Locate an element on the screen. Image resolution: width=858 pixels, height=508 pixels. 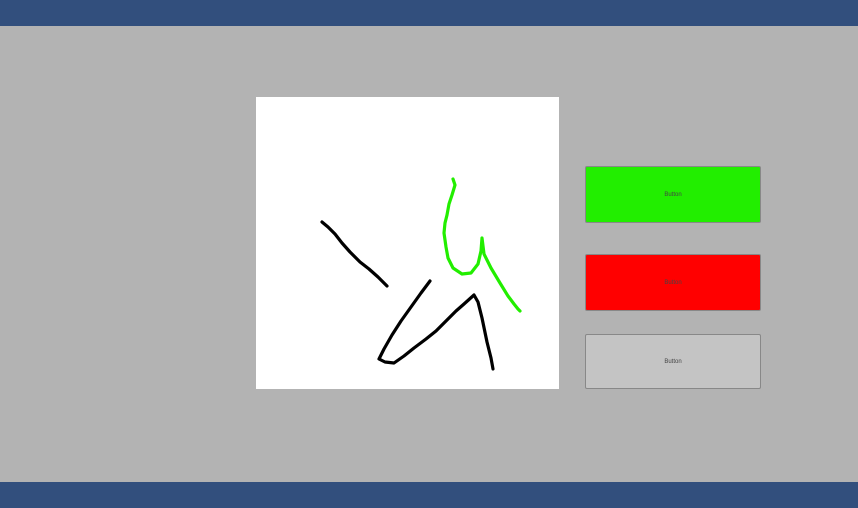
green-button-label: Button is located at coordinates (673, 194).